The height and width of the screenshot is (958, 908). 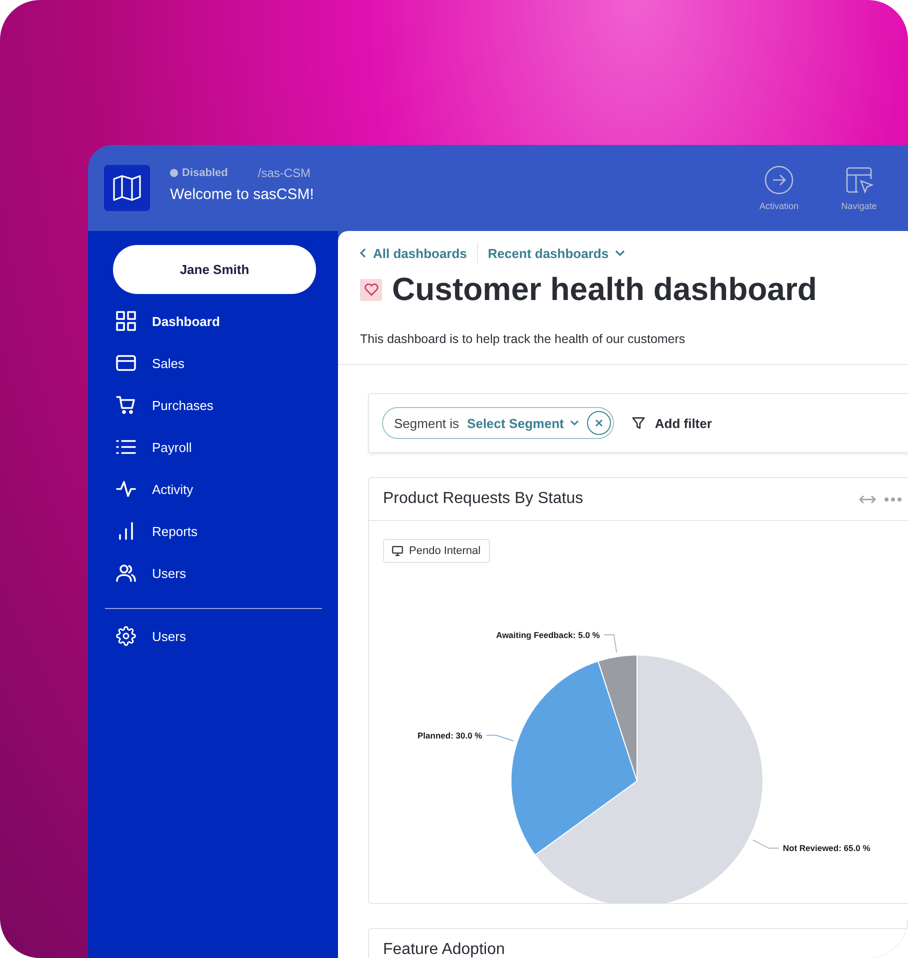 I want to click on close-icon, so click(x=598, y=423).